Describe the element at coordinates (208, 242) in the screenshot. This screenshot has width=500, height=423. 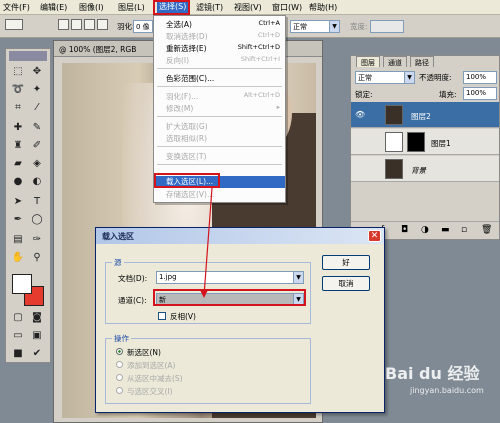
I see `annotation-arrow-line` at that location.